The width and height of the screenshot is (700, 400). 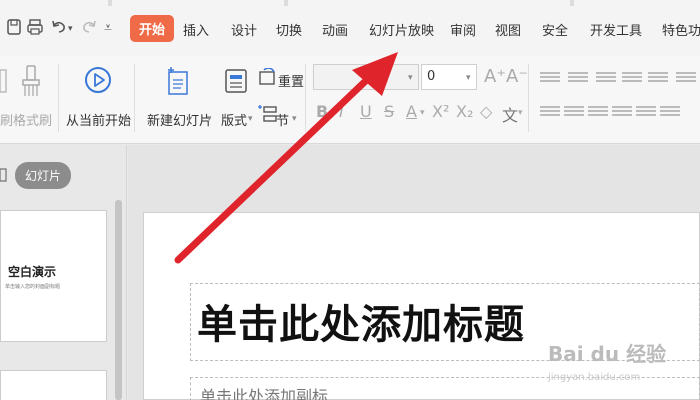 What do you see at coordinates (440, 111) in the screenshot?
I see `superscript-icon: X²` at bounding box center [440, 111].